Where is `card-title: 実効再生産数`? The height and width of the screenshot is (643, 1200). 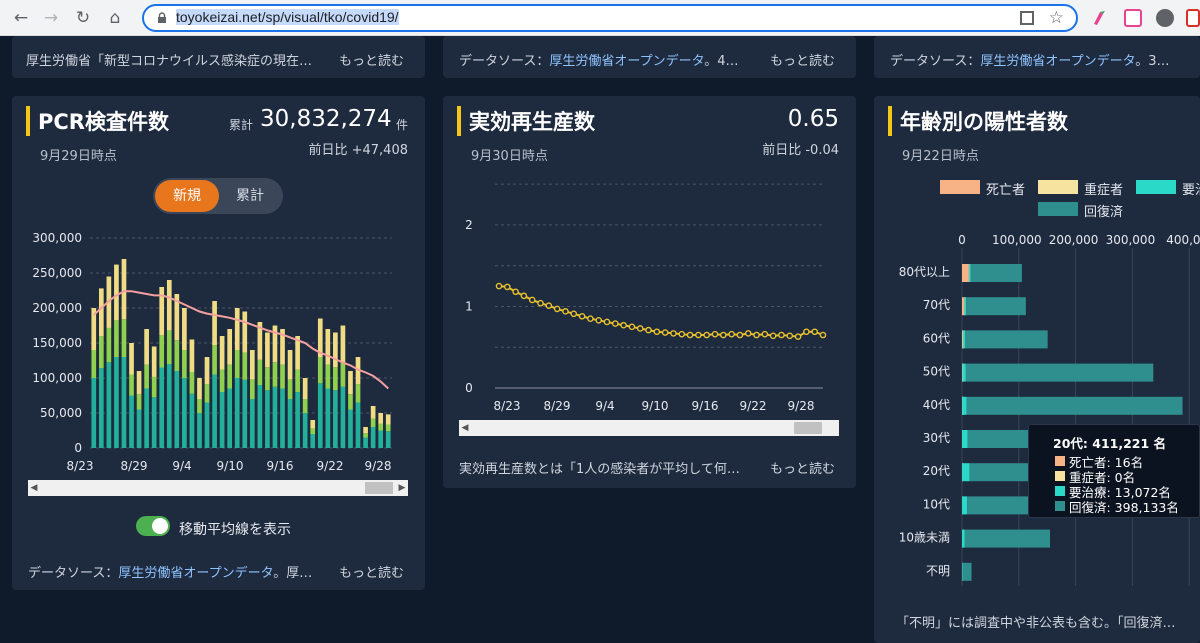 card-title: 実効再生産数 is located at coordinates (532, 122).